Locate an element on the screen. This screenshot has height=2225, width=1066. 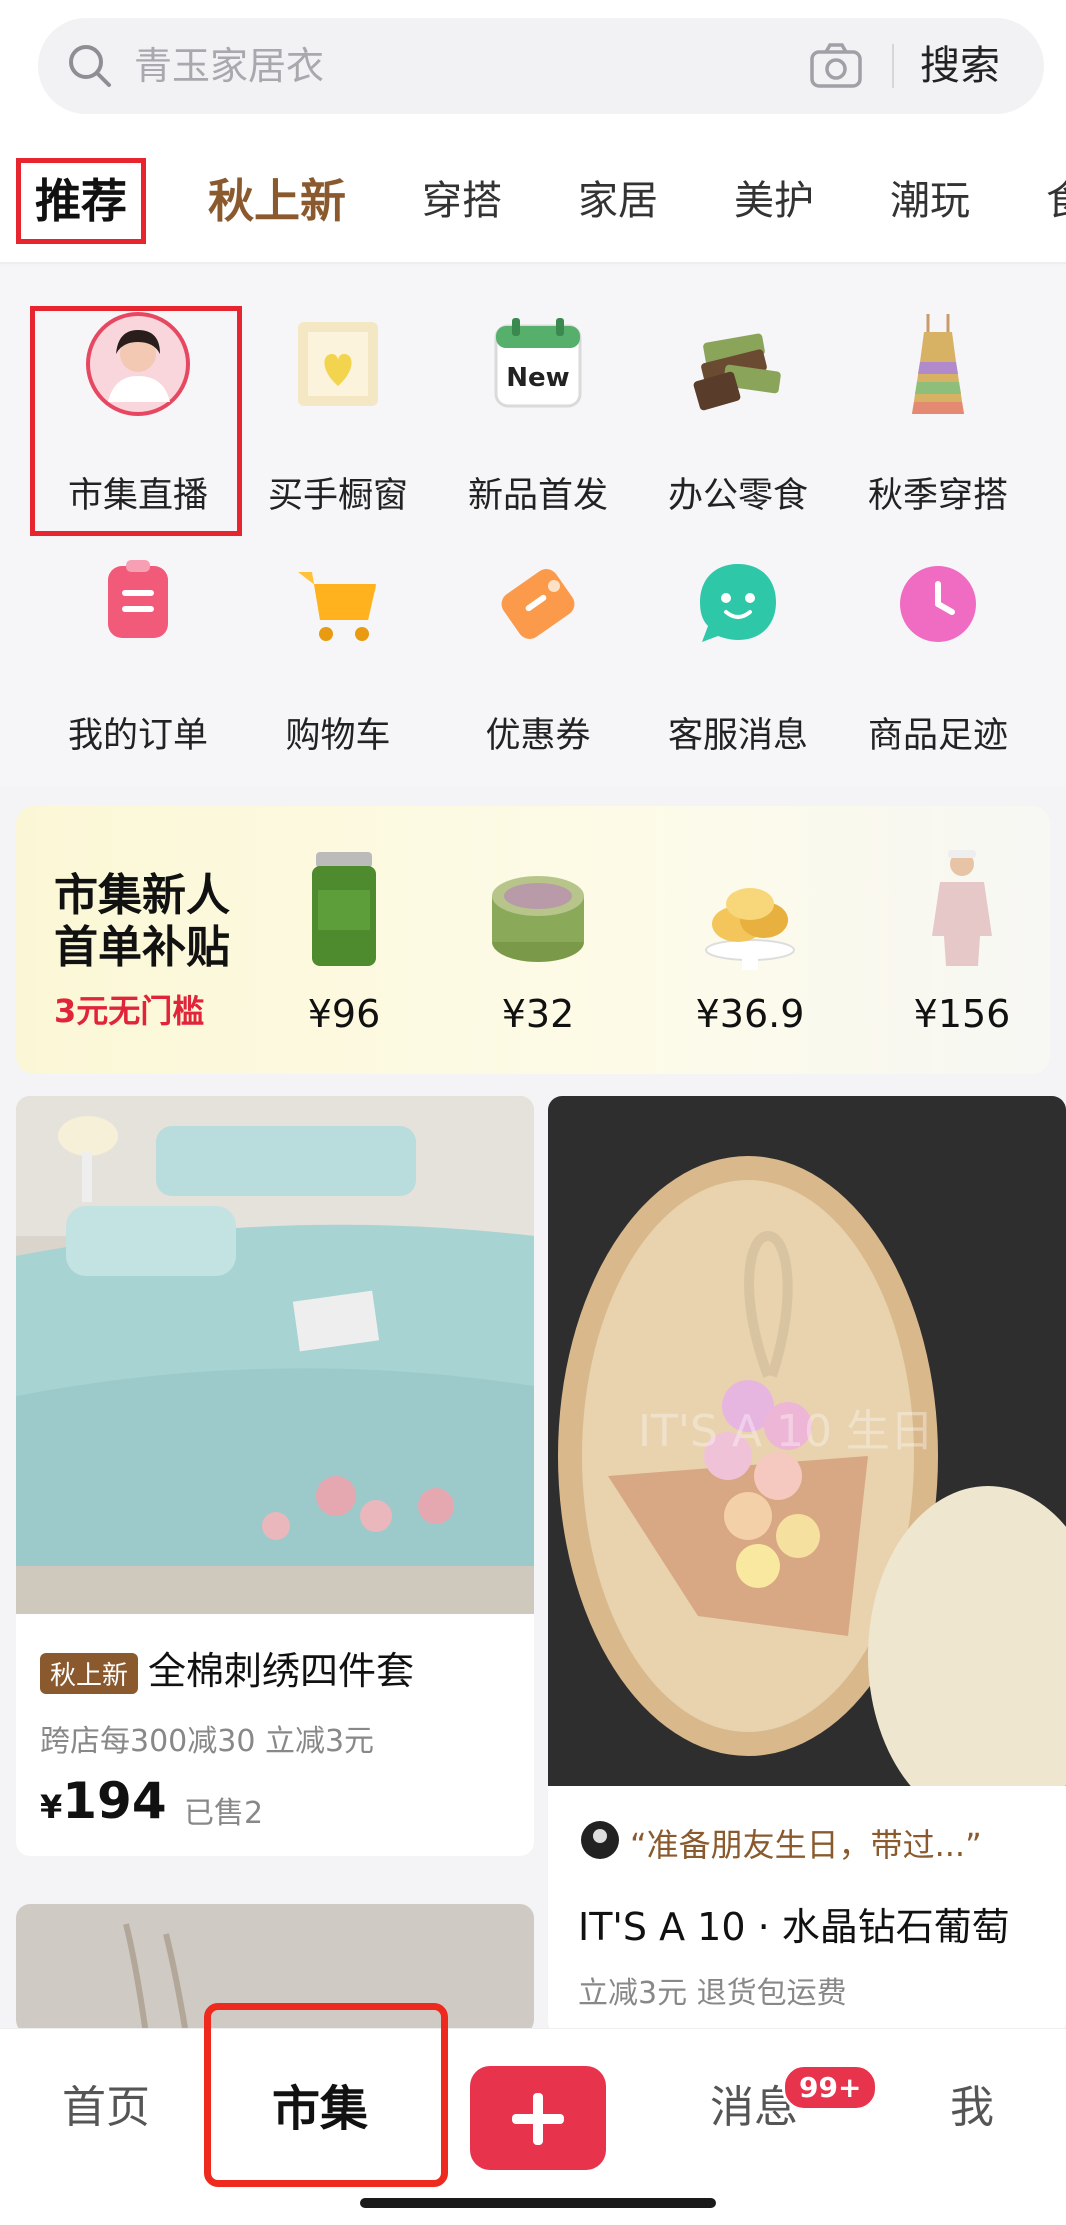
shortcut-coupons: 优惠券 is located at coordinates (538, 638).